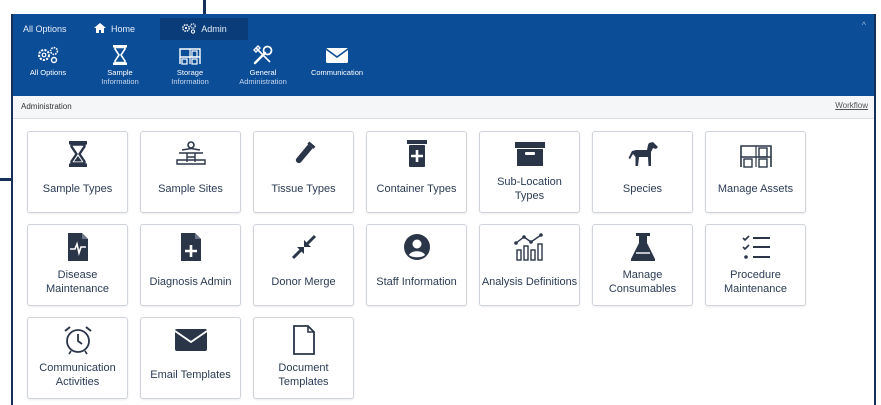  I want to click on ribbon-button-sublabel: Administration, so click(263, 81).